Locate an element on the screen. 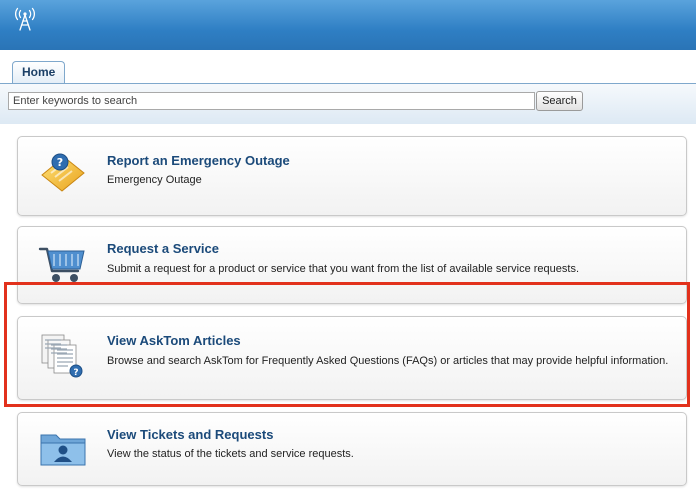  card-title: Request a Service is located at coordinates (163, 248).